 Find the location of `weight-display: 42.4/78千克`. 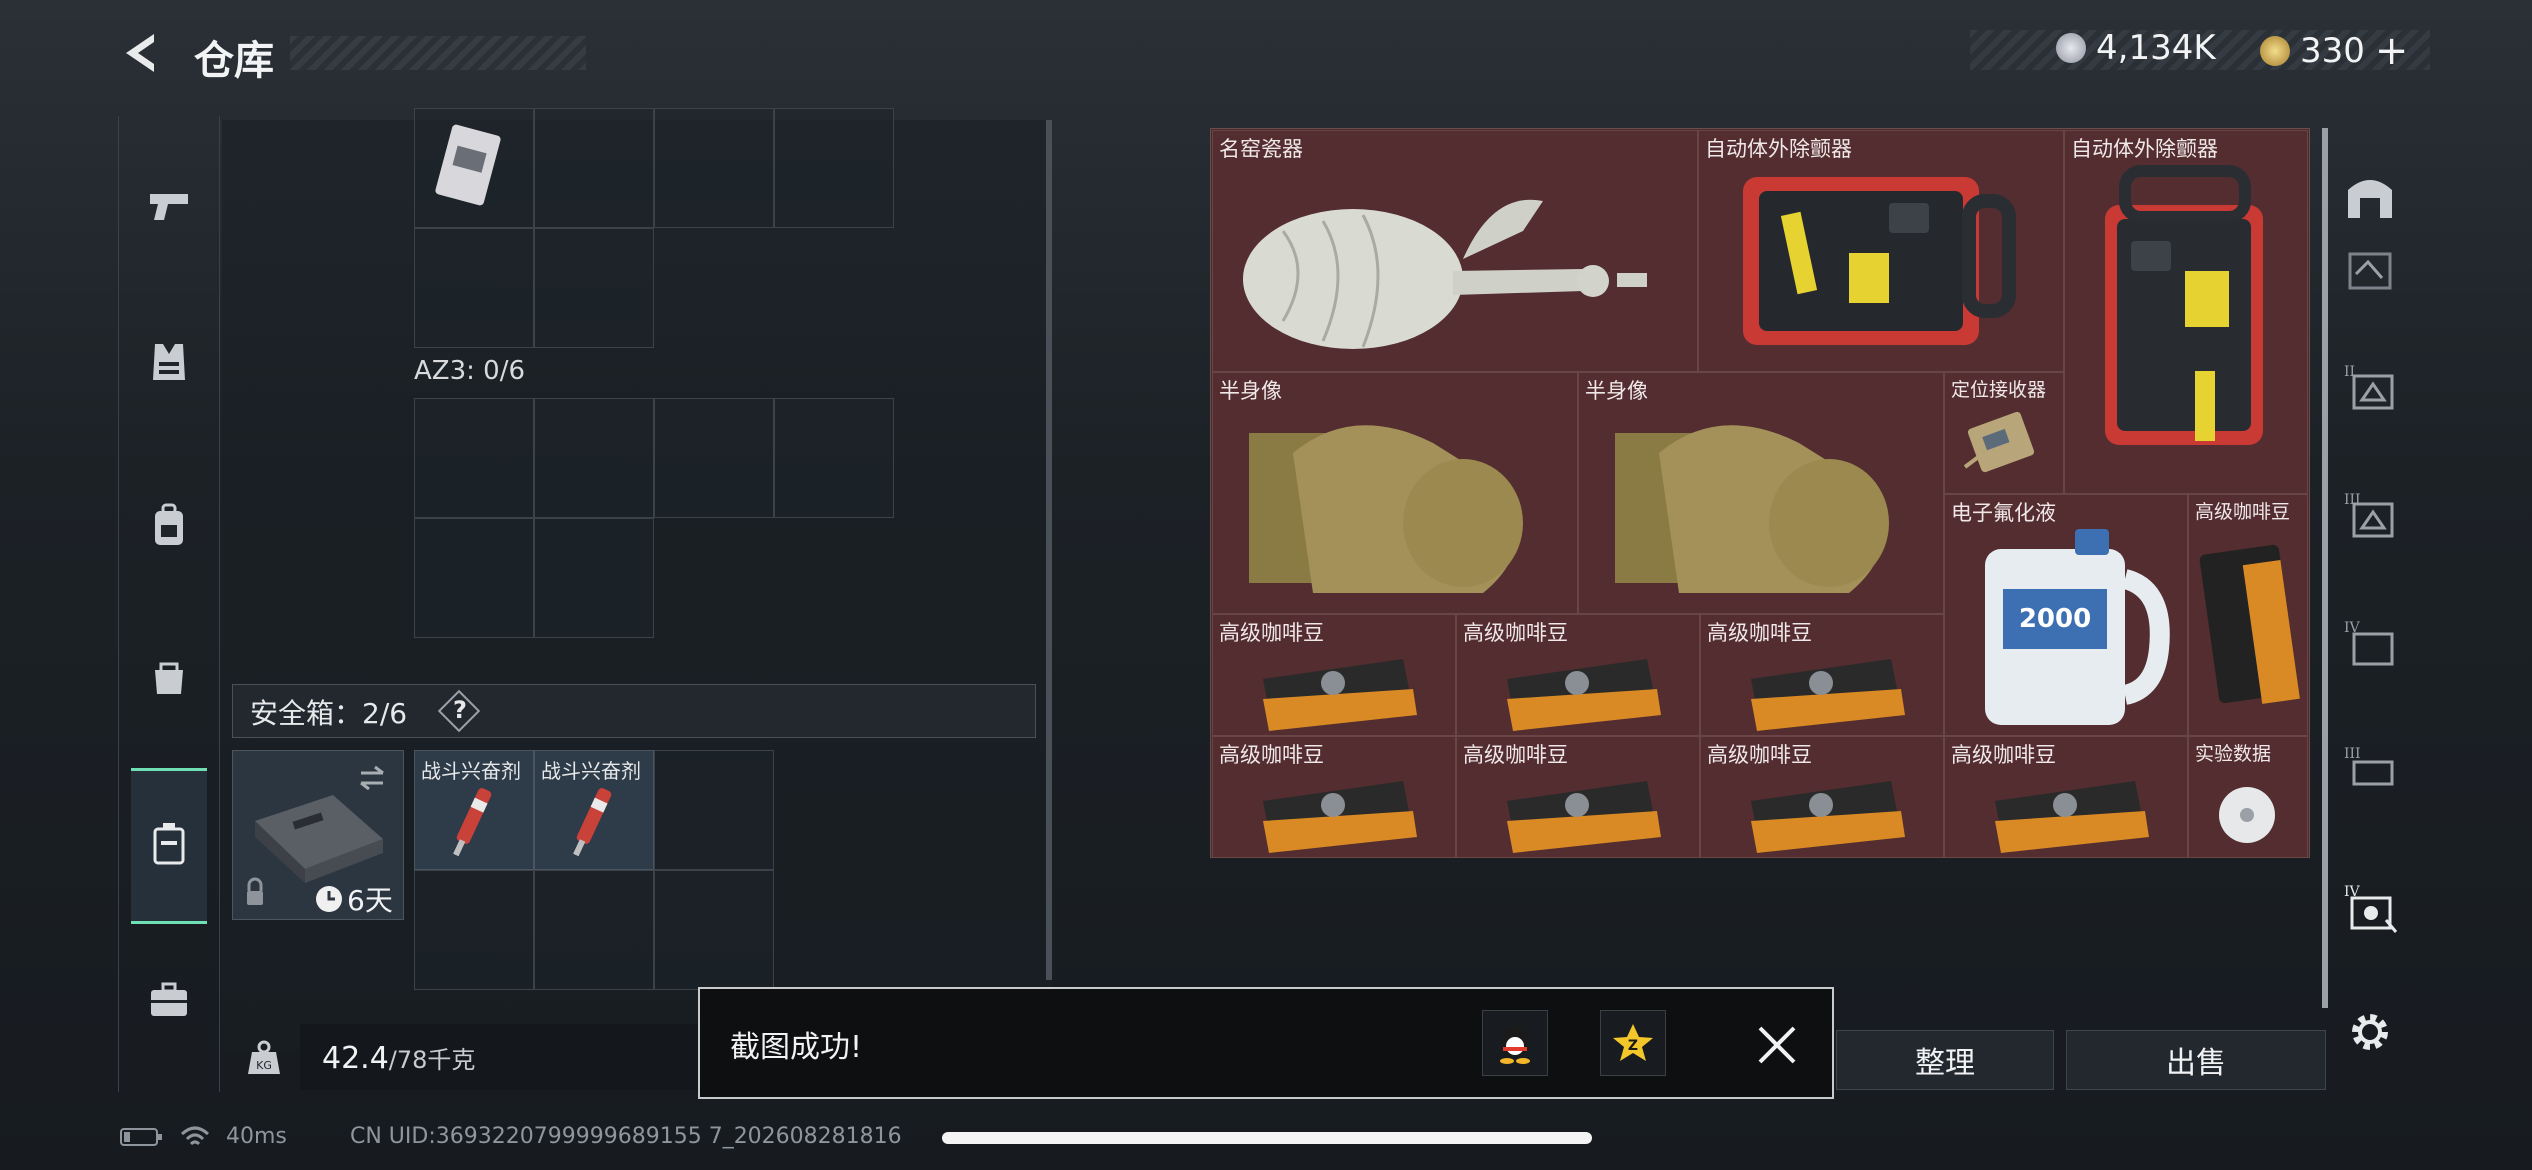

weight-display: 42.4/78千克 is located at coordinates (398, 1058).